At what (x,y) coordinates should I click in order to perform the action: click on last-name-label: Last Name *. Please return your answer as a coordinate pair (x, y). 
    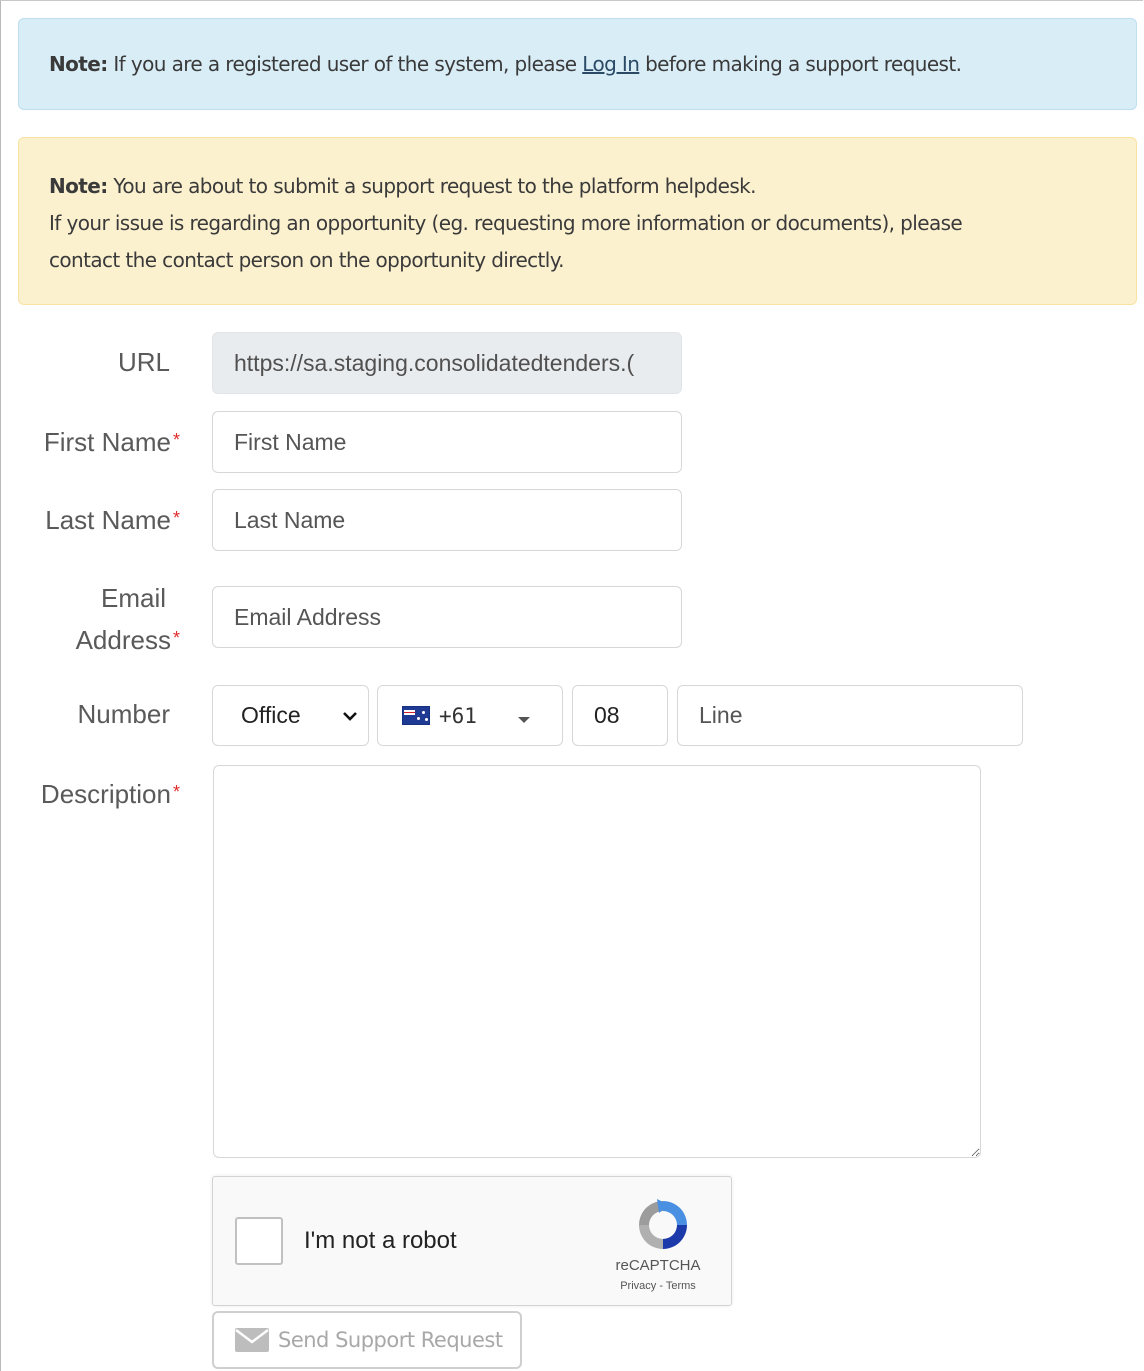
    Looking at the image, I should click on (95, 520).